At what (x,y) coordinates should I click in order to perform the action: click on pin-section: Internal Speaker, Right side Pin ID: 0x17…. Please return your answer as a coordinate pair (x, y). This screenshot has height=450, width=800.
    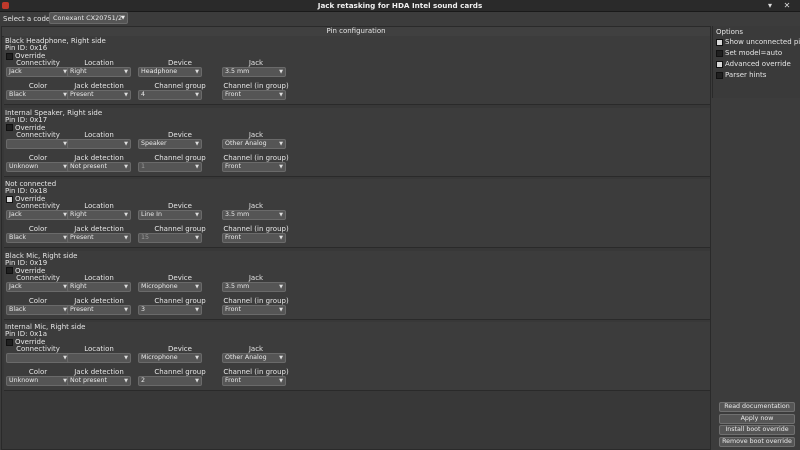
    Looking at the image, I should click on (357, 142).